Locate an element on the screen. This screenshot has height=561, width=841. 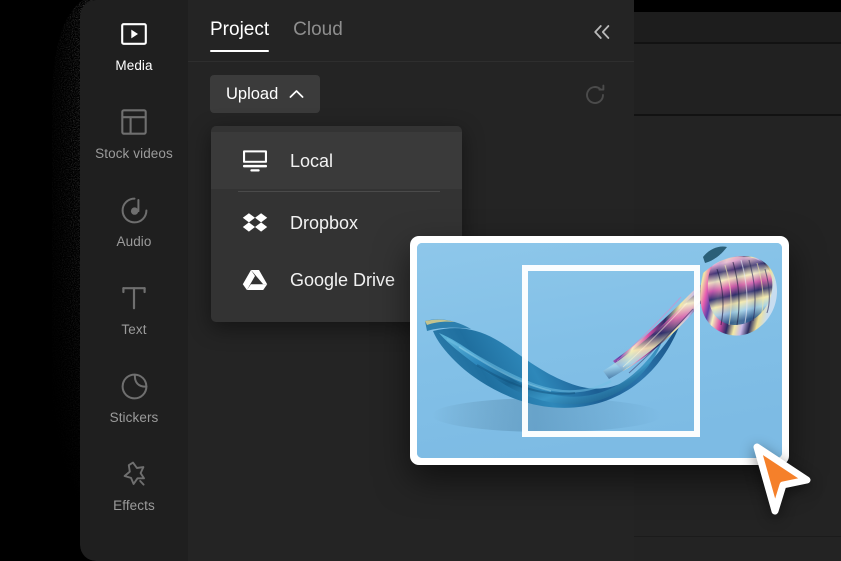
monitor-icon is located at coordinates (255, 161).